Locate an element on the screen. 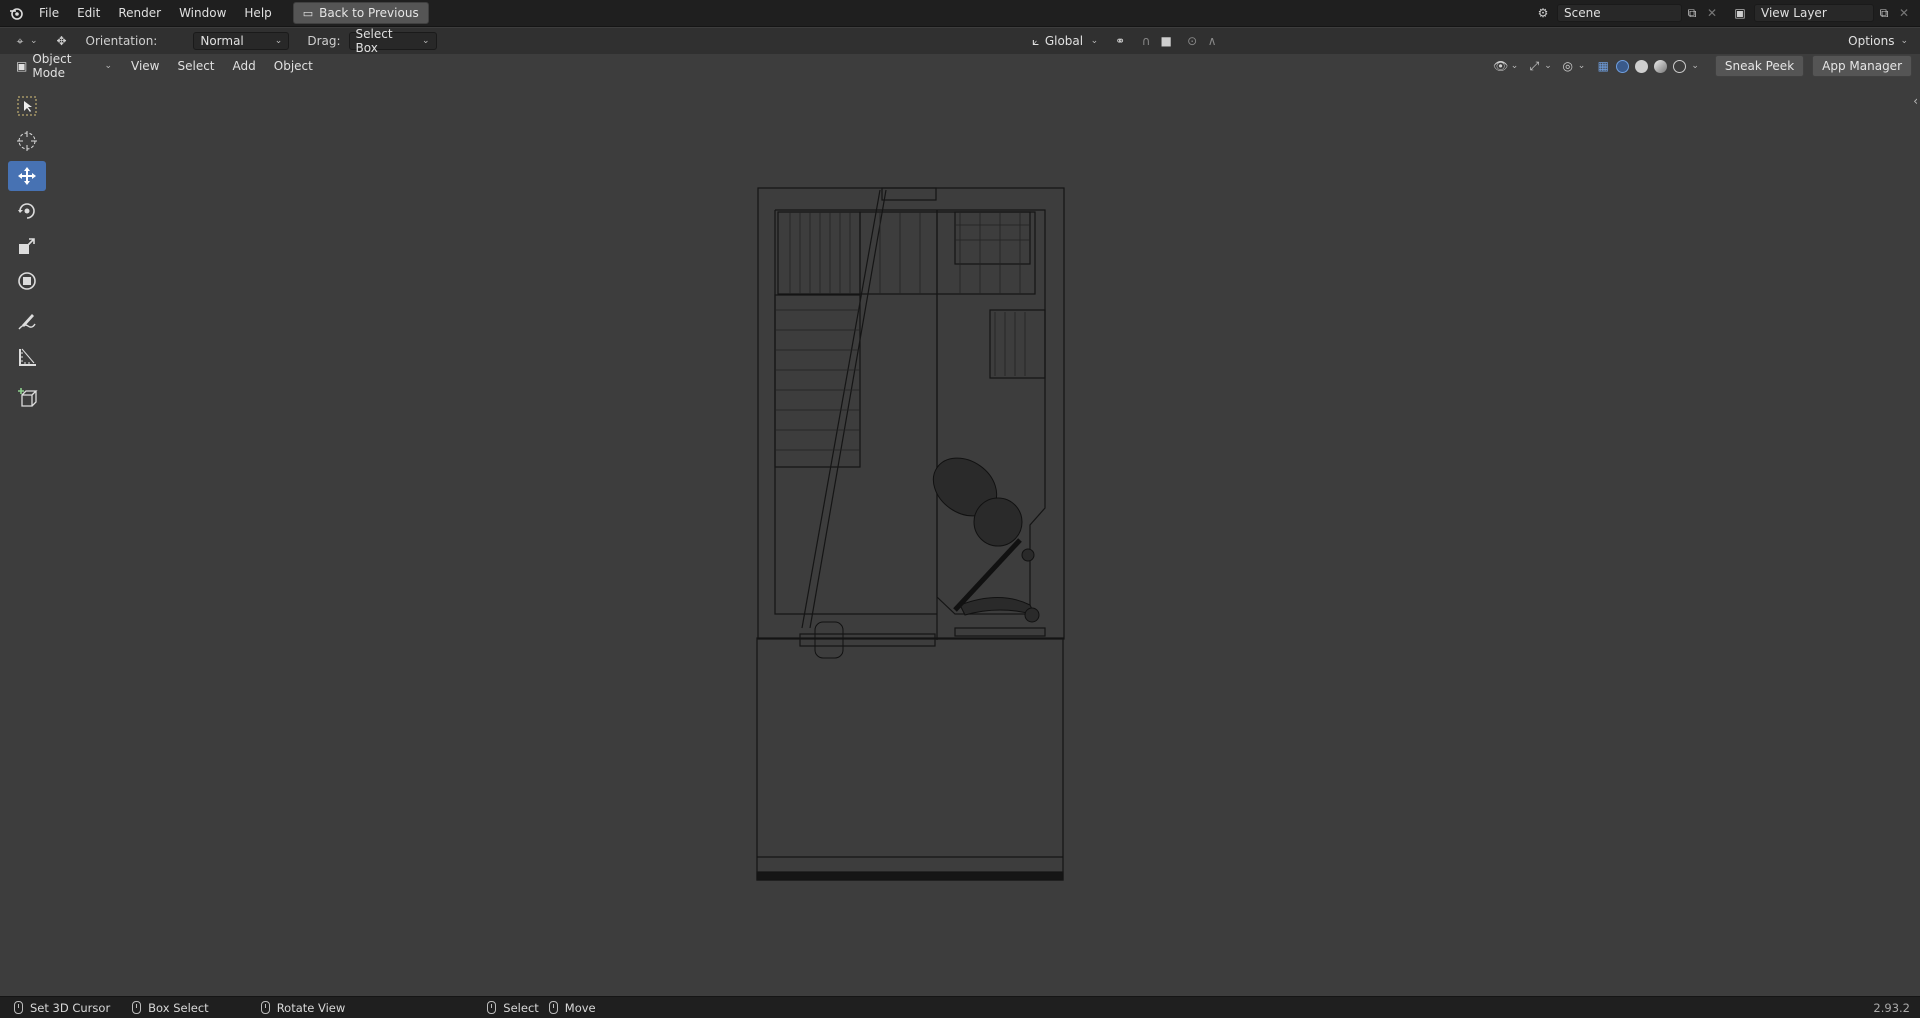  mouse-right-drag-icon is located at coordinates (553, 1007).